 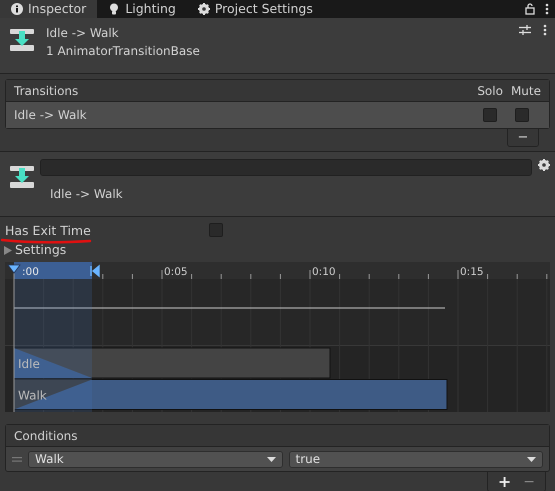 I want to click on add-button: +, so click(x=505, y=482).